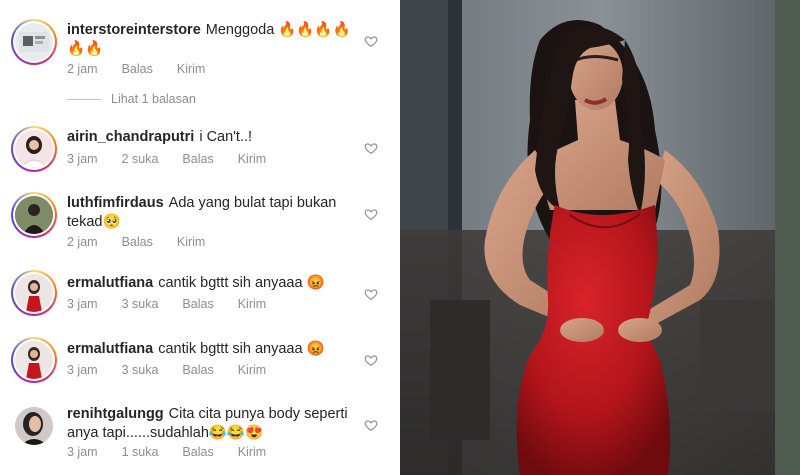  What do you see at coordinates (226, 137) in the screenshot?
I see `comment-body: i Can't..!` at bounding box center [226, 137].